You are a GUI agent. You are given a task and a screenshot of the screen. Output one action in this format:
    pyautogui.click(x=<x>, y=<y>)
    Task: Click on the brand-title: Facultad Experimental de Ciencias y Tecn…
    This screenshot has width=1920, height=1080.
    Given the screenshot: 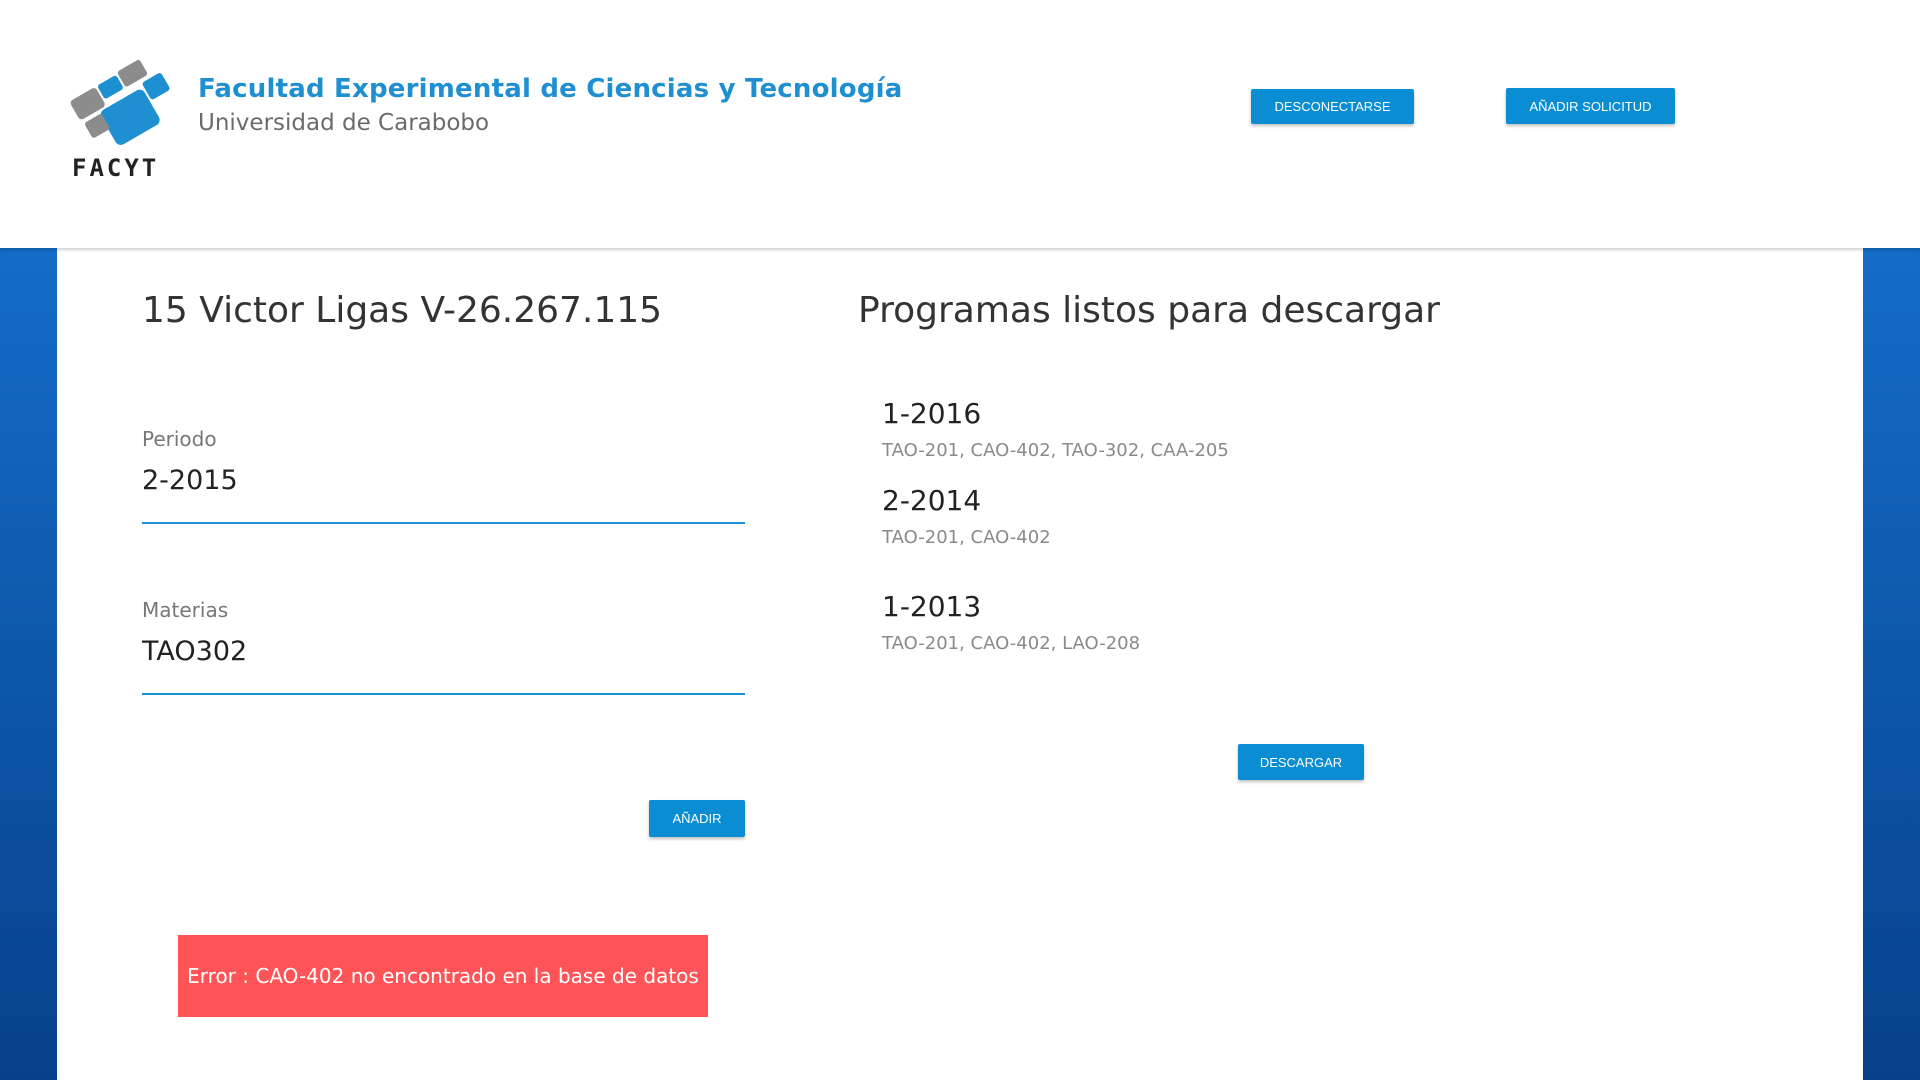 What is the action you would take?
    pyautogui.click(x=550, y=89)
    